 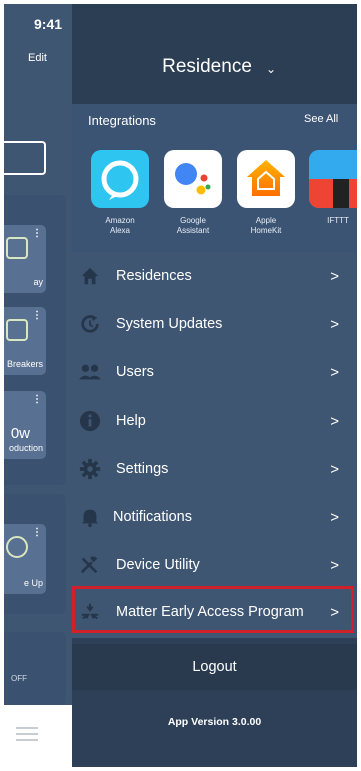 I want to click on integration-amazon-alexa: Amazon Alexa, so click(x=120, y=193).